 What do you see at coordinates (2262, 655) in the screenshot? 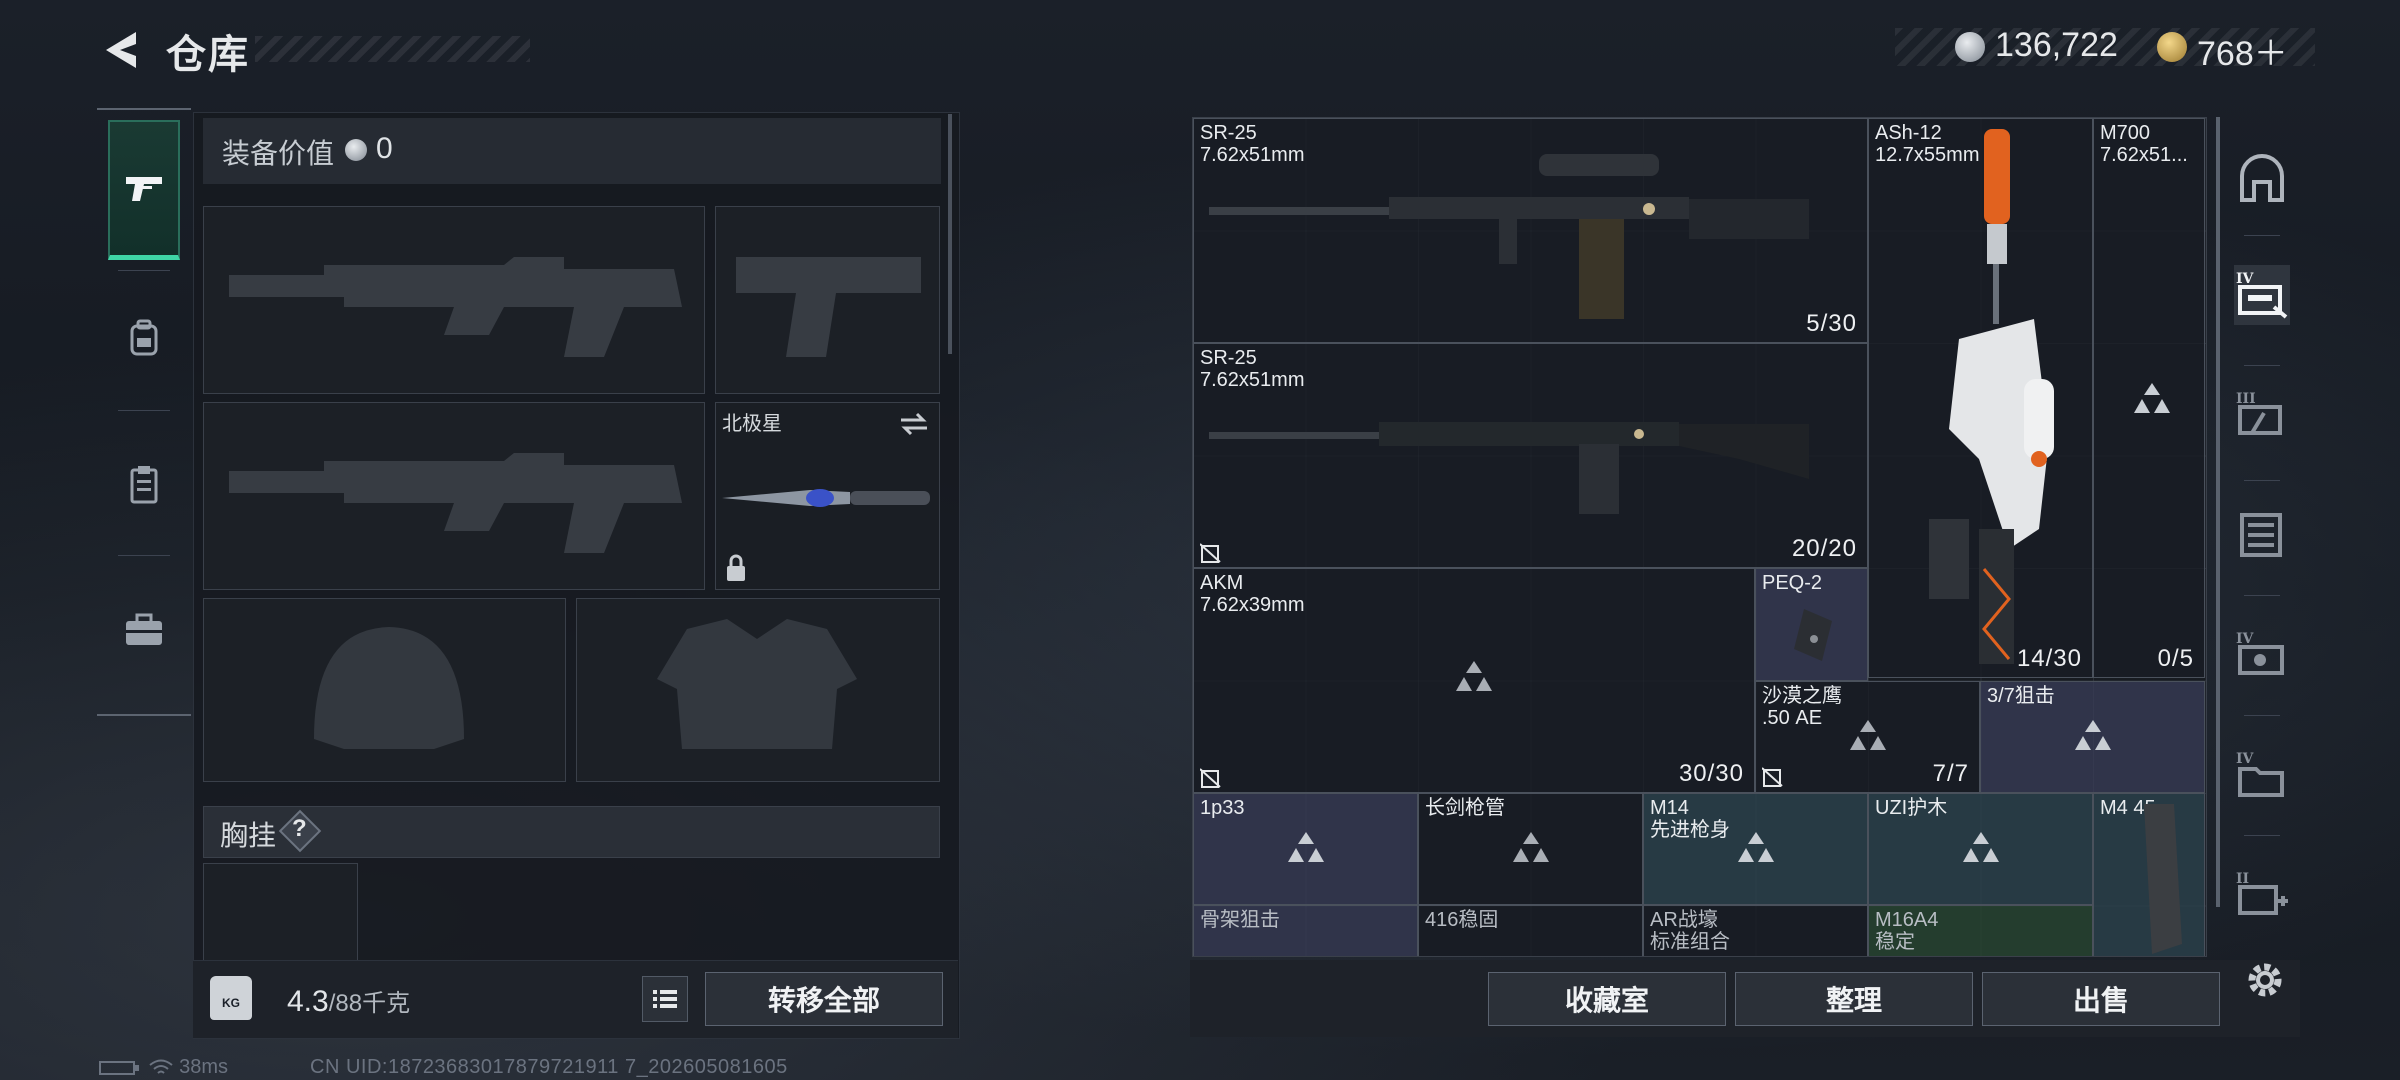
I see `tab-workbench-iv: IV` at bounding box center [2262, 655].